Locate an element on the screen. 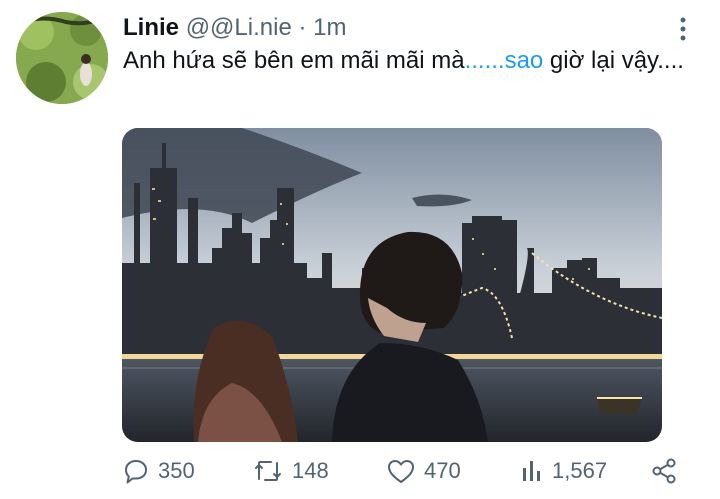 This screenshot has height=499, width=720. avatar is located at coordinates (62, 58).